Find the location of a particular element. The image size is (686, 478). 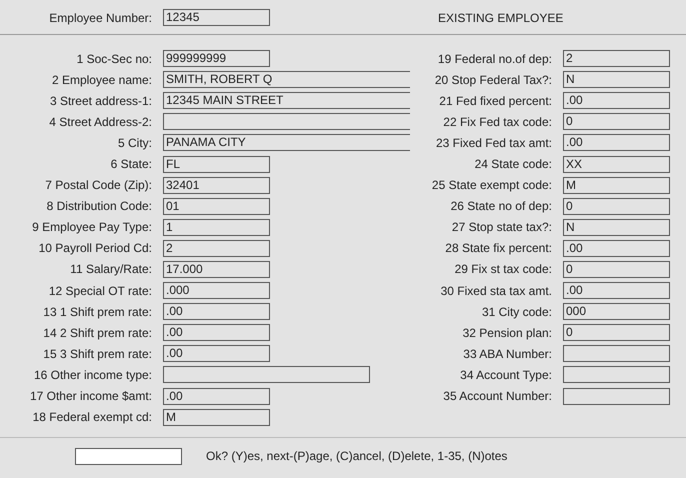

field-label: 18 Federal exempt cd: is located at coordinates (92, 417).